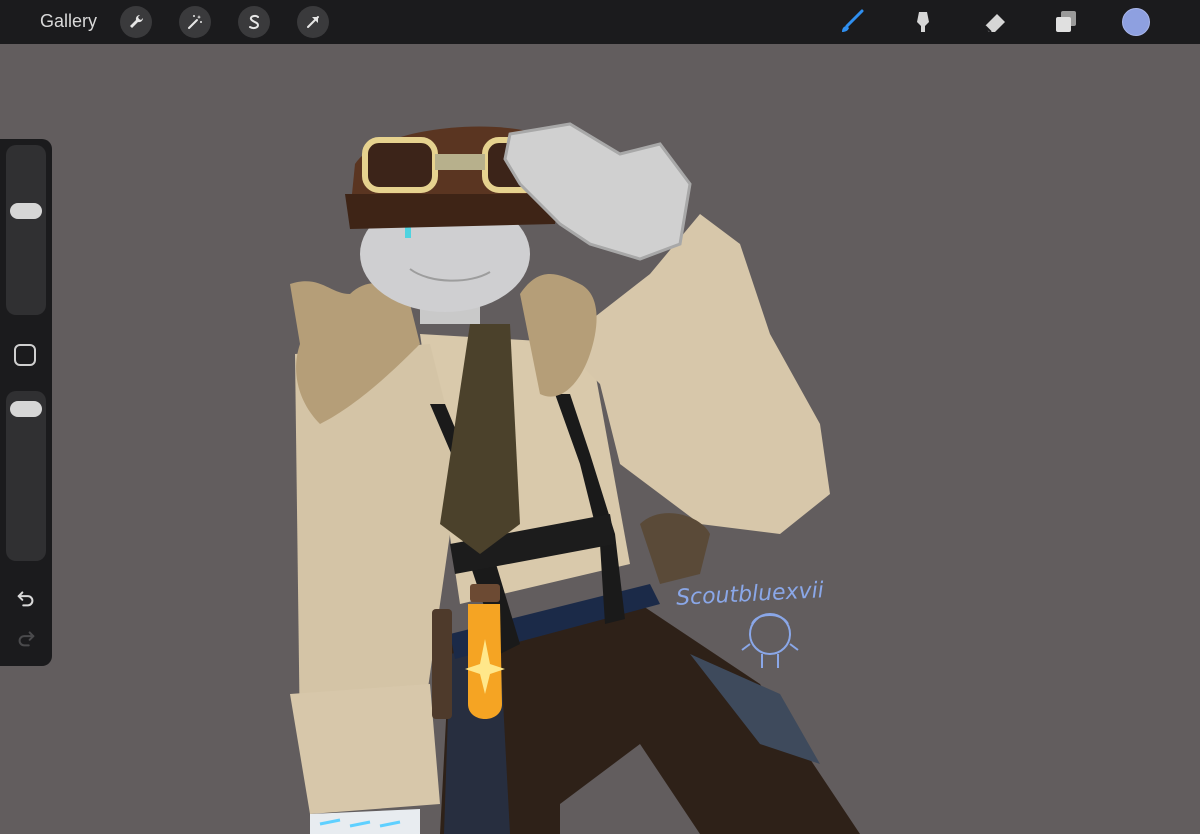  I want to click on brush-size-slider-thumb, so click(26, 211).